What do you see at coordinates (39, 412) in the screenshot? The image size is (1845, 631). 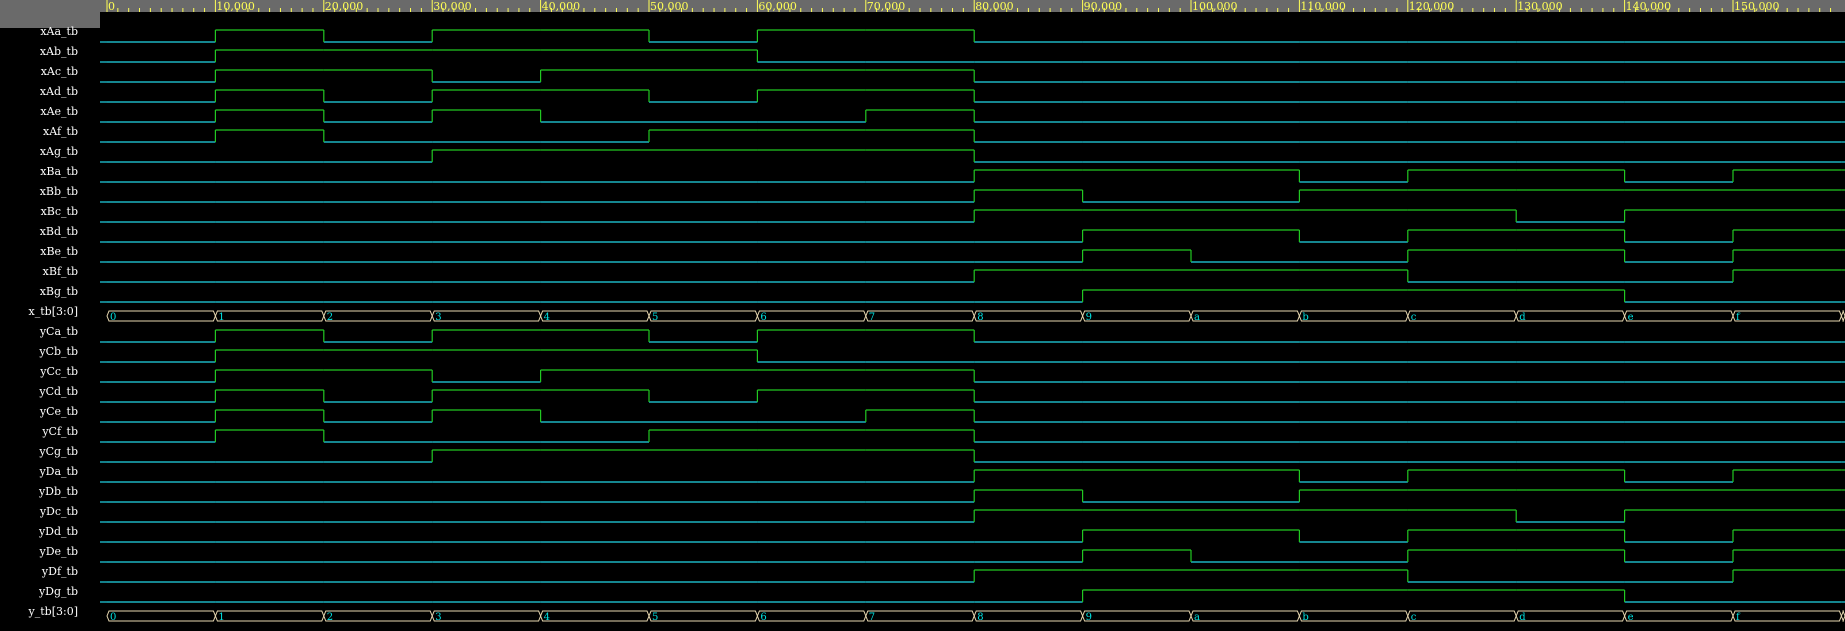 I see `signal-name: yCe_tb` at bounding box center [39, 412].